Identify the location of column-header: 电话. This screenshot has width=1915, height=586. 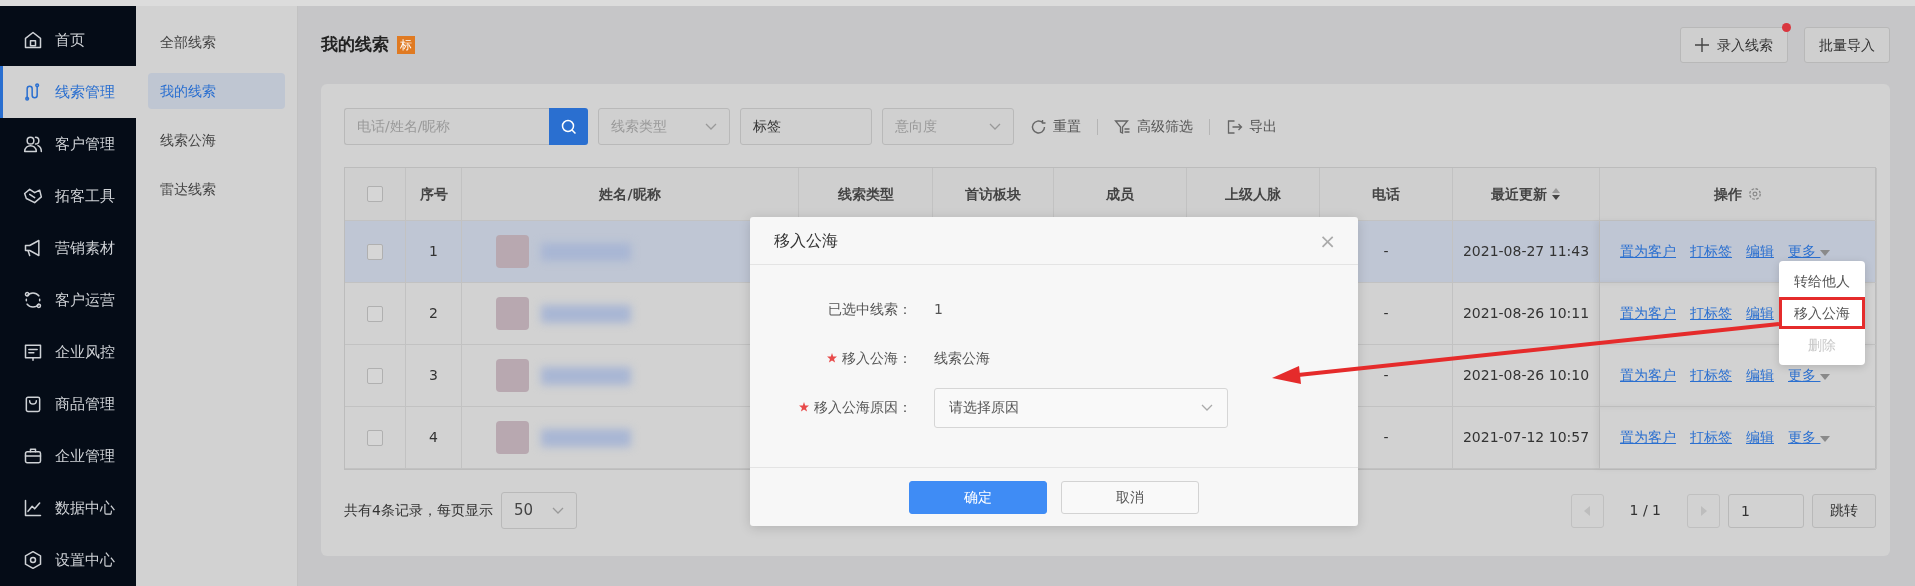
(1386, 194).